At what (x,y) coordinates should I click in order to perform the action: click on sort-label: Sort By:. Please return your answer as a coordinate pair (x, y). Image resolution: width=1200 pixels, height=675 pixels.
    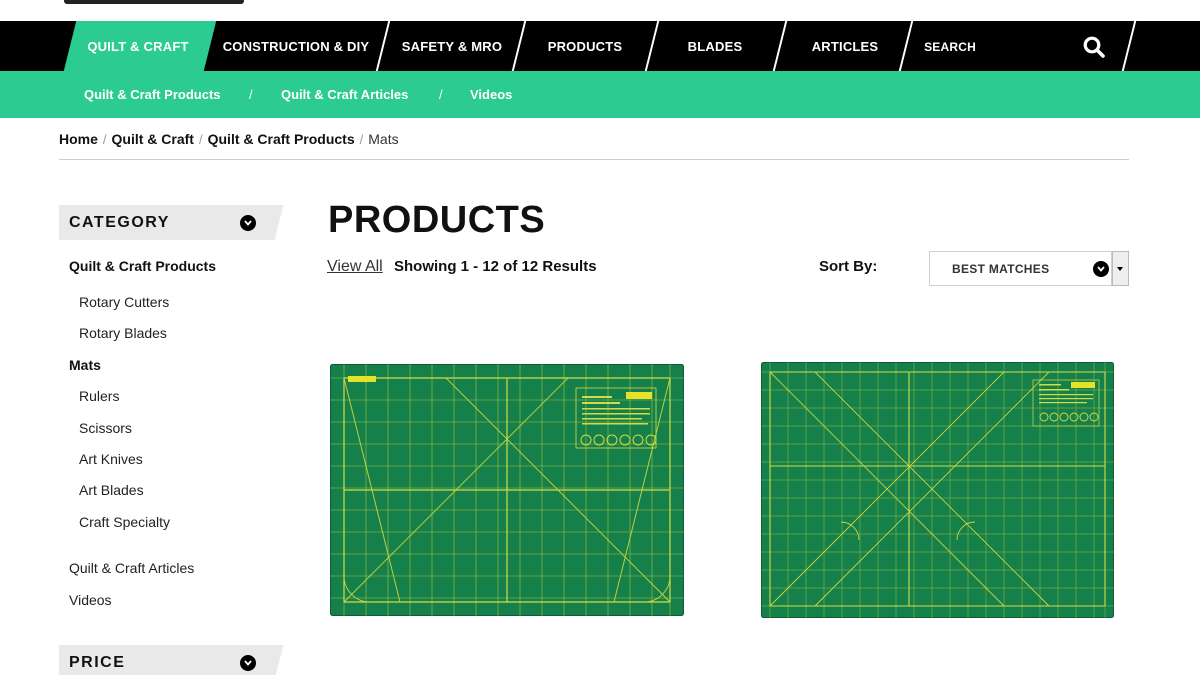
    Looking at the image, I should click on (848, 266).